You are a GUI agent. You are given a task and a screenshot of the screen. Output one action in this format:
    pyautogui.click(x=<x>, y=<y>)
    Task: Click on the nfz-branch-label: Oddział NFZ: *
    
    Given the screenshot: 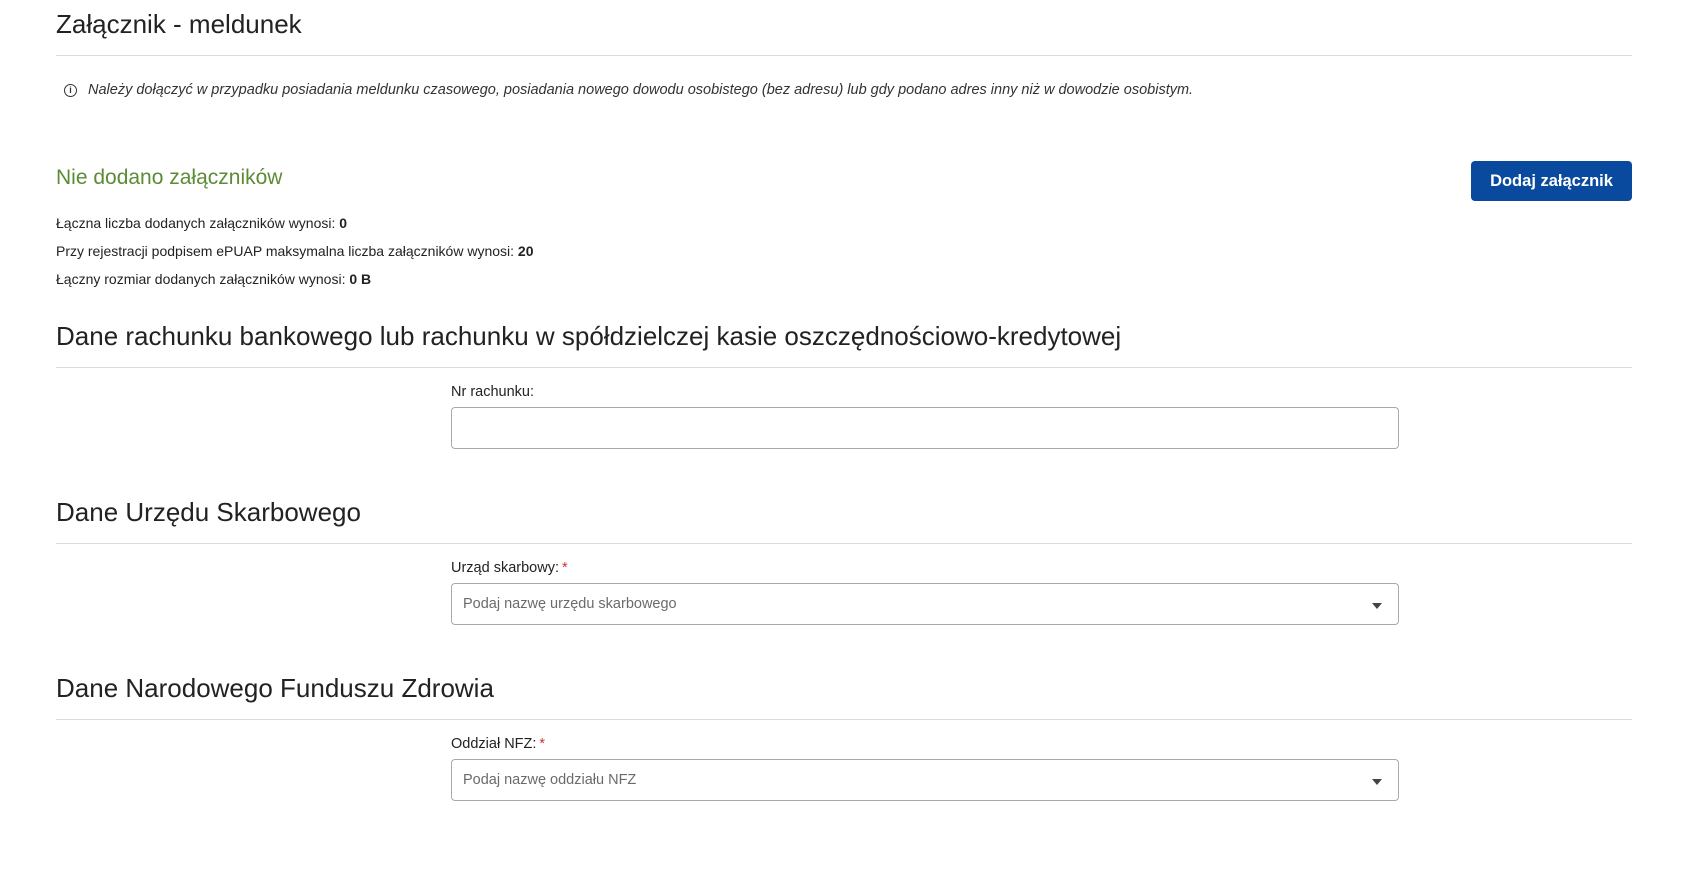 What is the action you would take?
    pyautogui.click(x=925, y=744)
    